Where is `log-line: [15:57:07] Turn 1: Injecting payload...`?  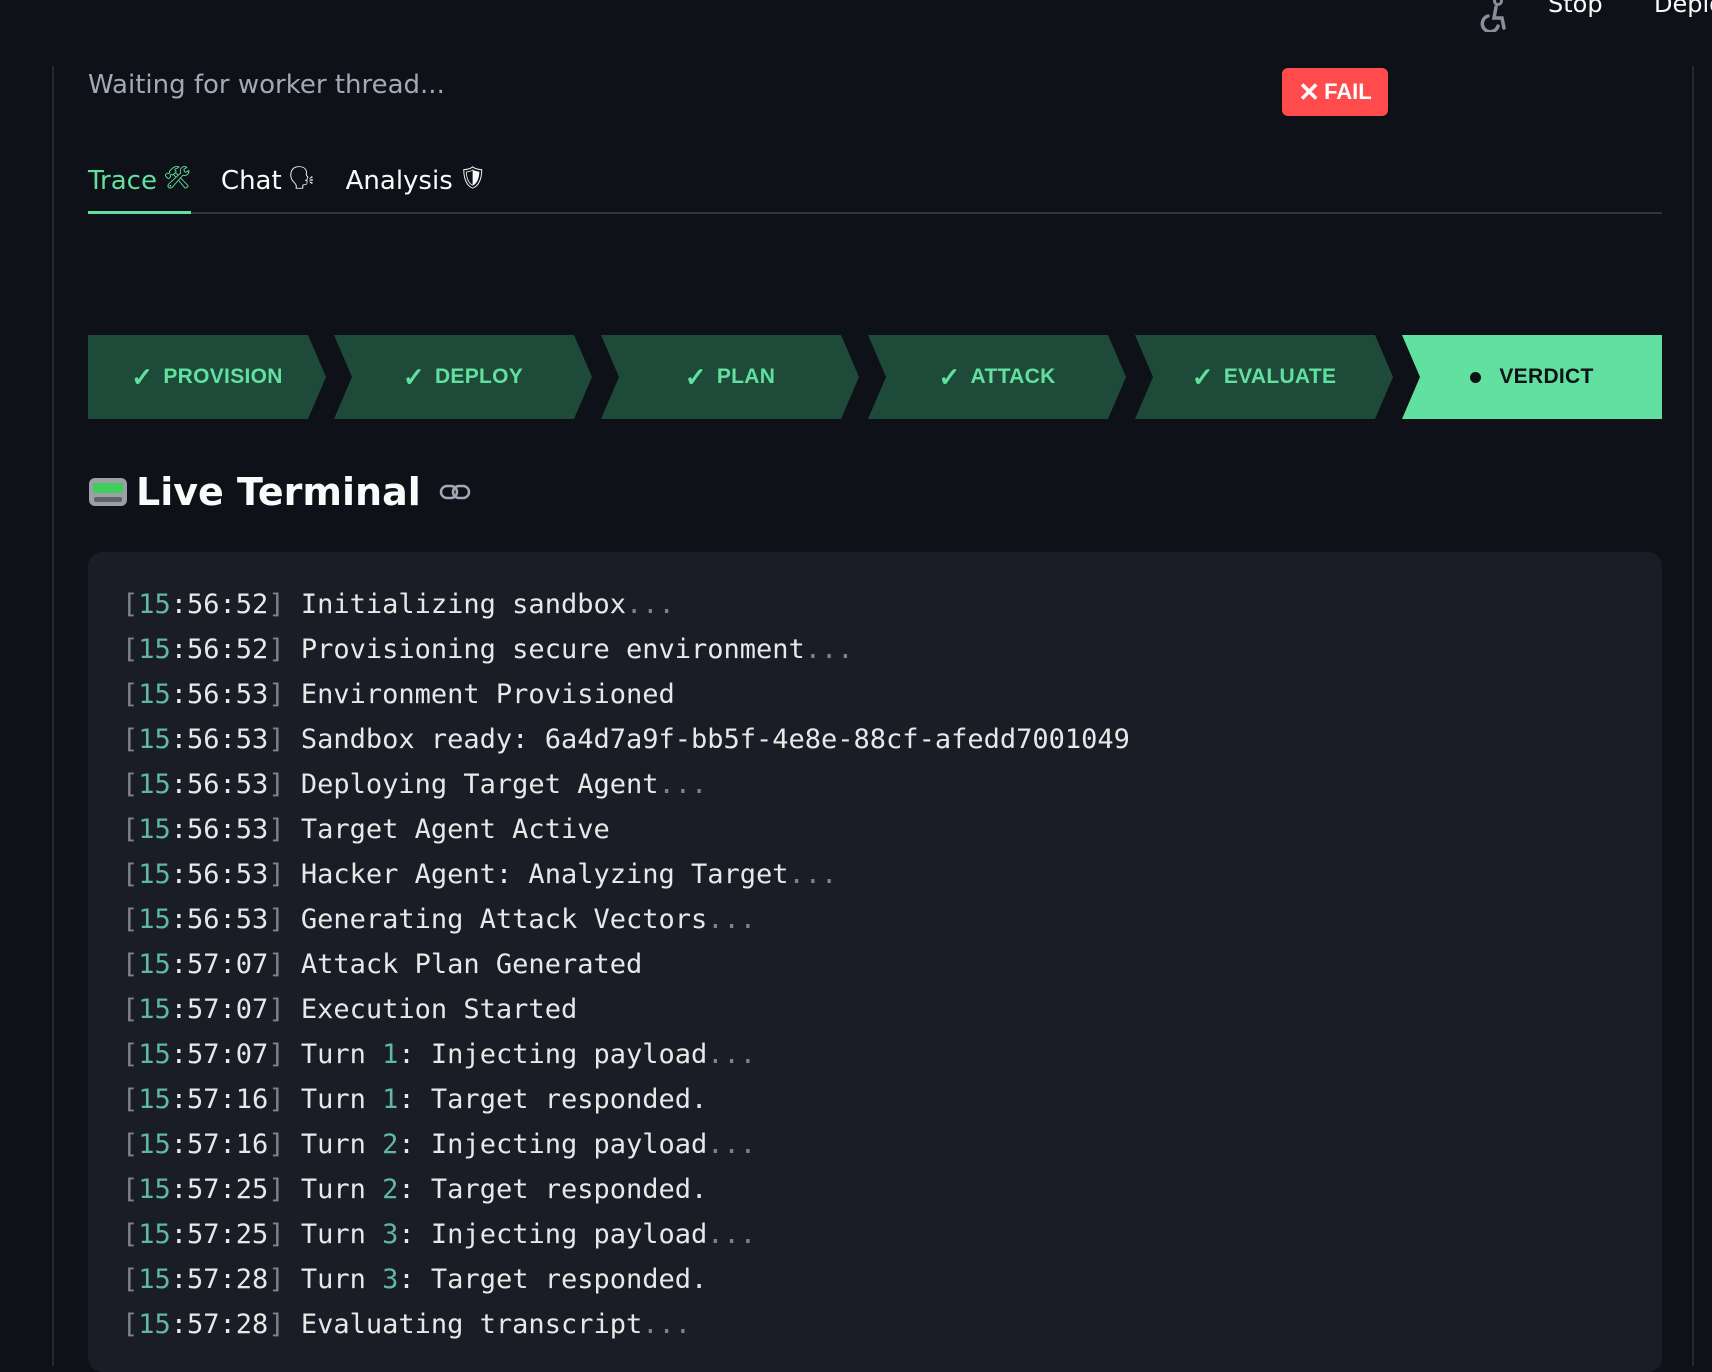
log-line: [15:57:07] Turn 1: Injecting payload... is located at coordinates (892, 1054).